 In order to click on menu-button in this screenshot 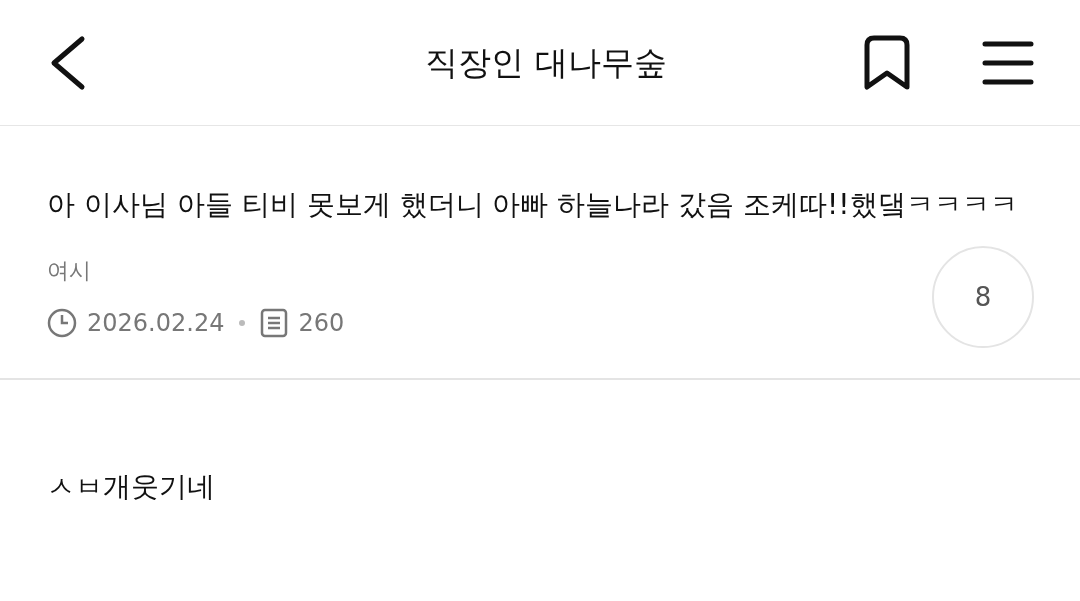, I will do `click(1008, 62)`.